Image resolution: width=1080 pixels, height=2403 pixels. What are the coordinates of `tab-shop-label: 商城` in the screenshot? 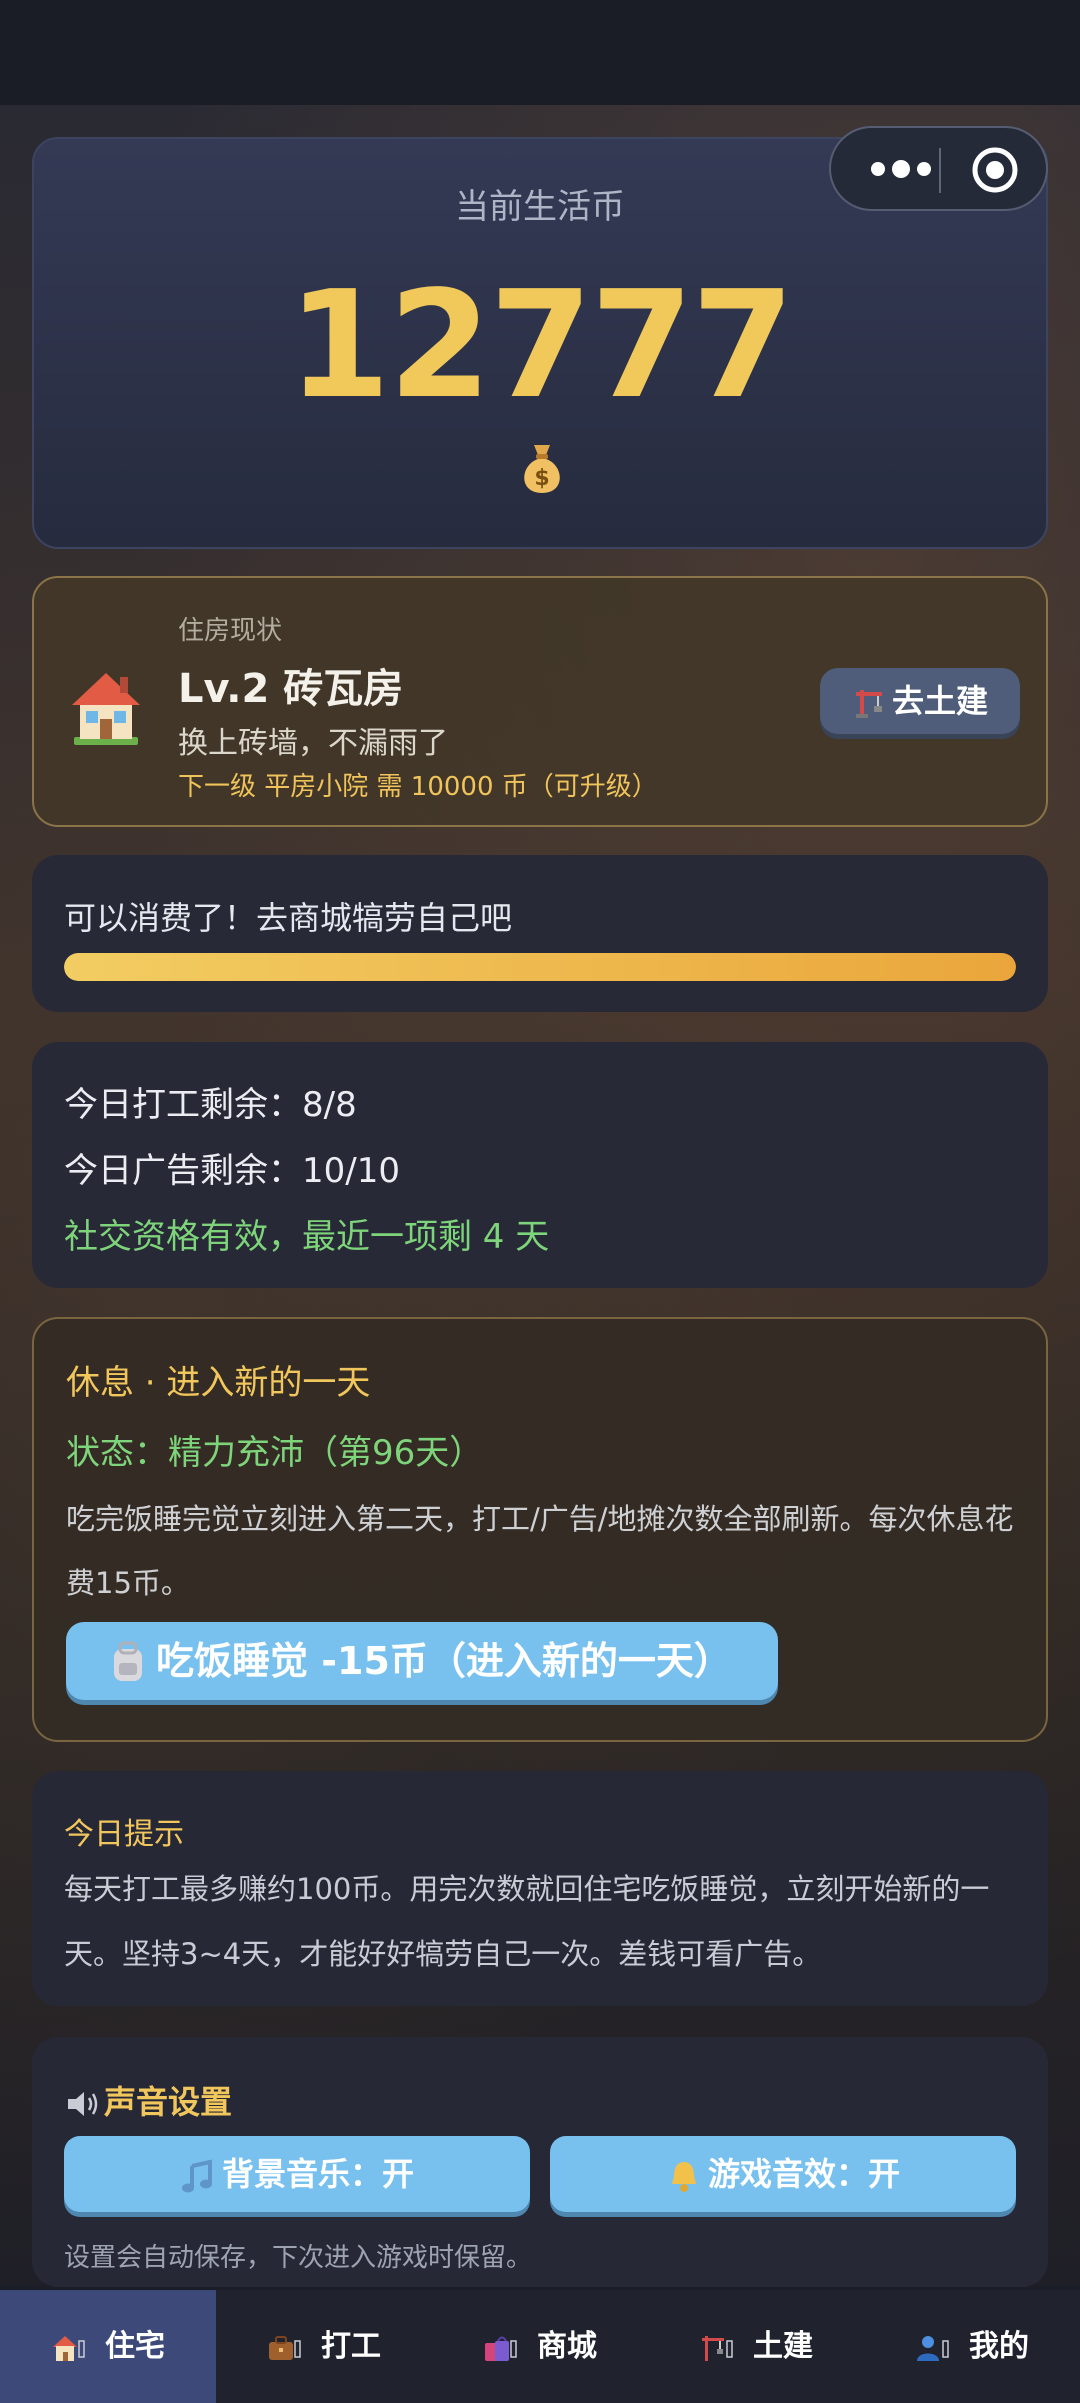 It's located at (567, 2346).